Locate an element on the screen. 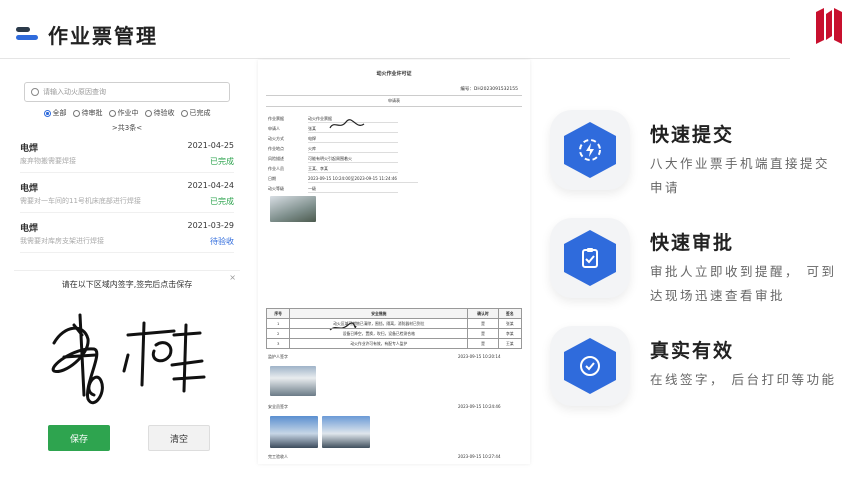  feature-authentic: 真实有效 在线签字， 后台打印等功能 is located at coordinates (700, 376).